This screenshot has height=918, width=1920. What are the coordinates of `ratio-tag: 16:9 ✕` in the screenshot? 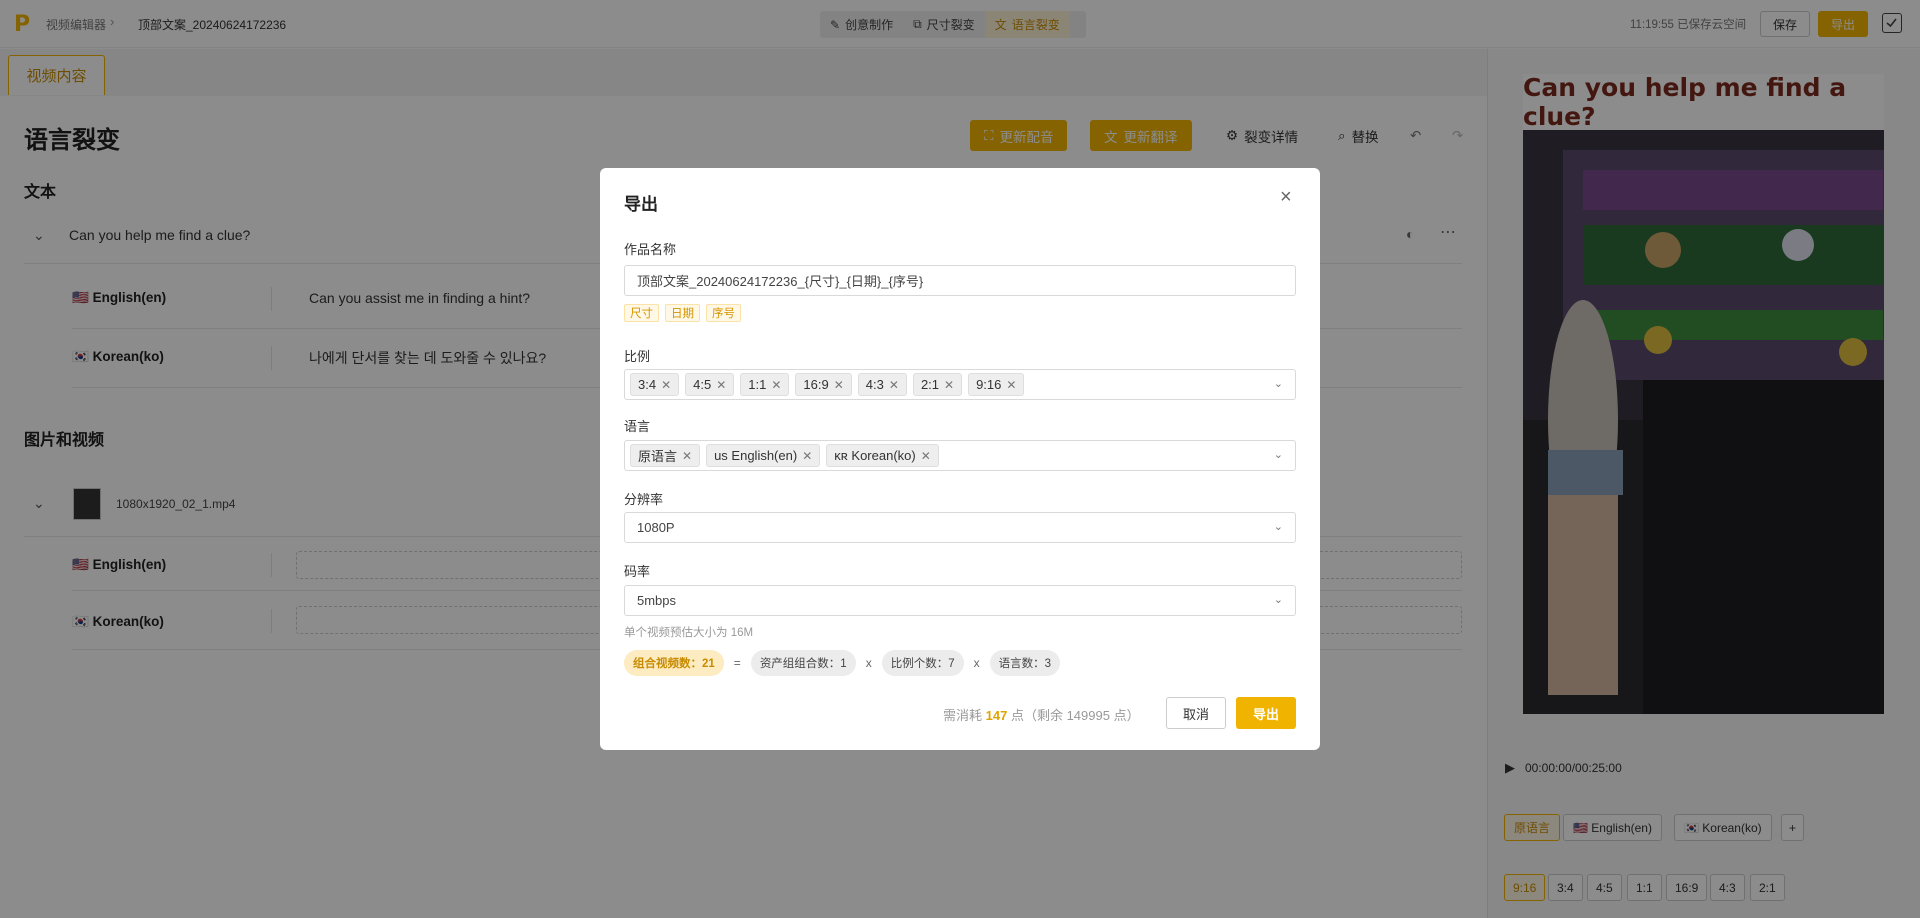 It's located at (823, 384).